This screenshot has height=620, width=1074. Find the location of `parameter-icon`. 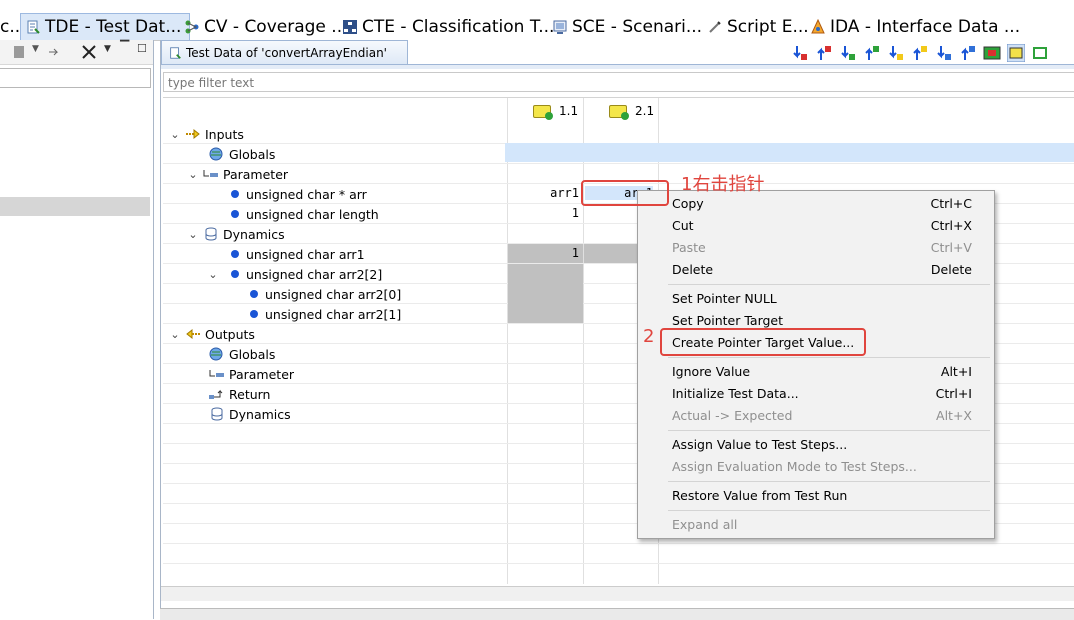

parameter-icon is located at coordinates (216, 373).